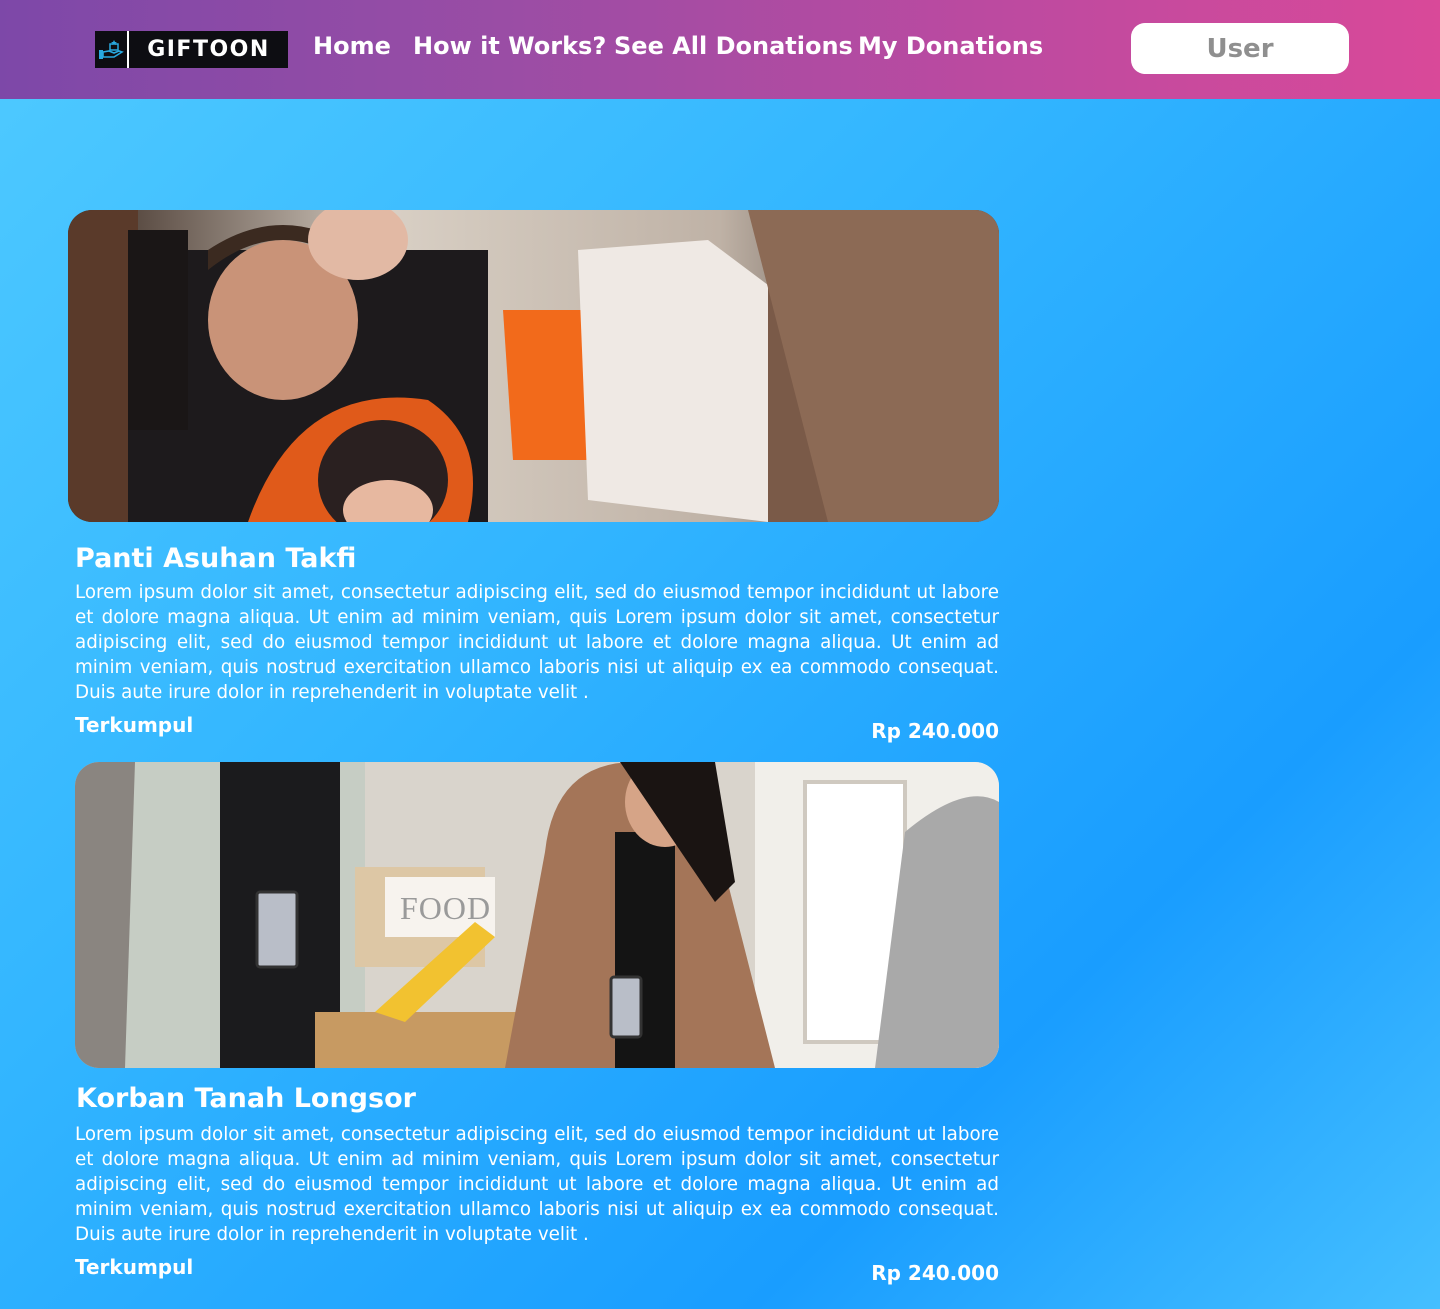 The height and width of the screenshot is (1309, 1440). I want to click on donation-title: Panti Asuhan Takfi, so click(215, 558).